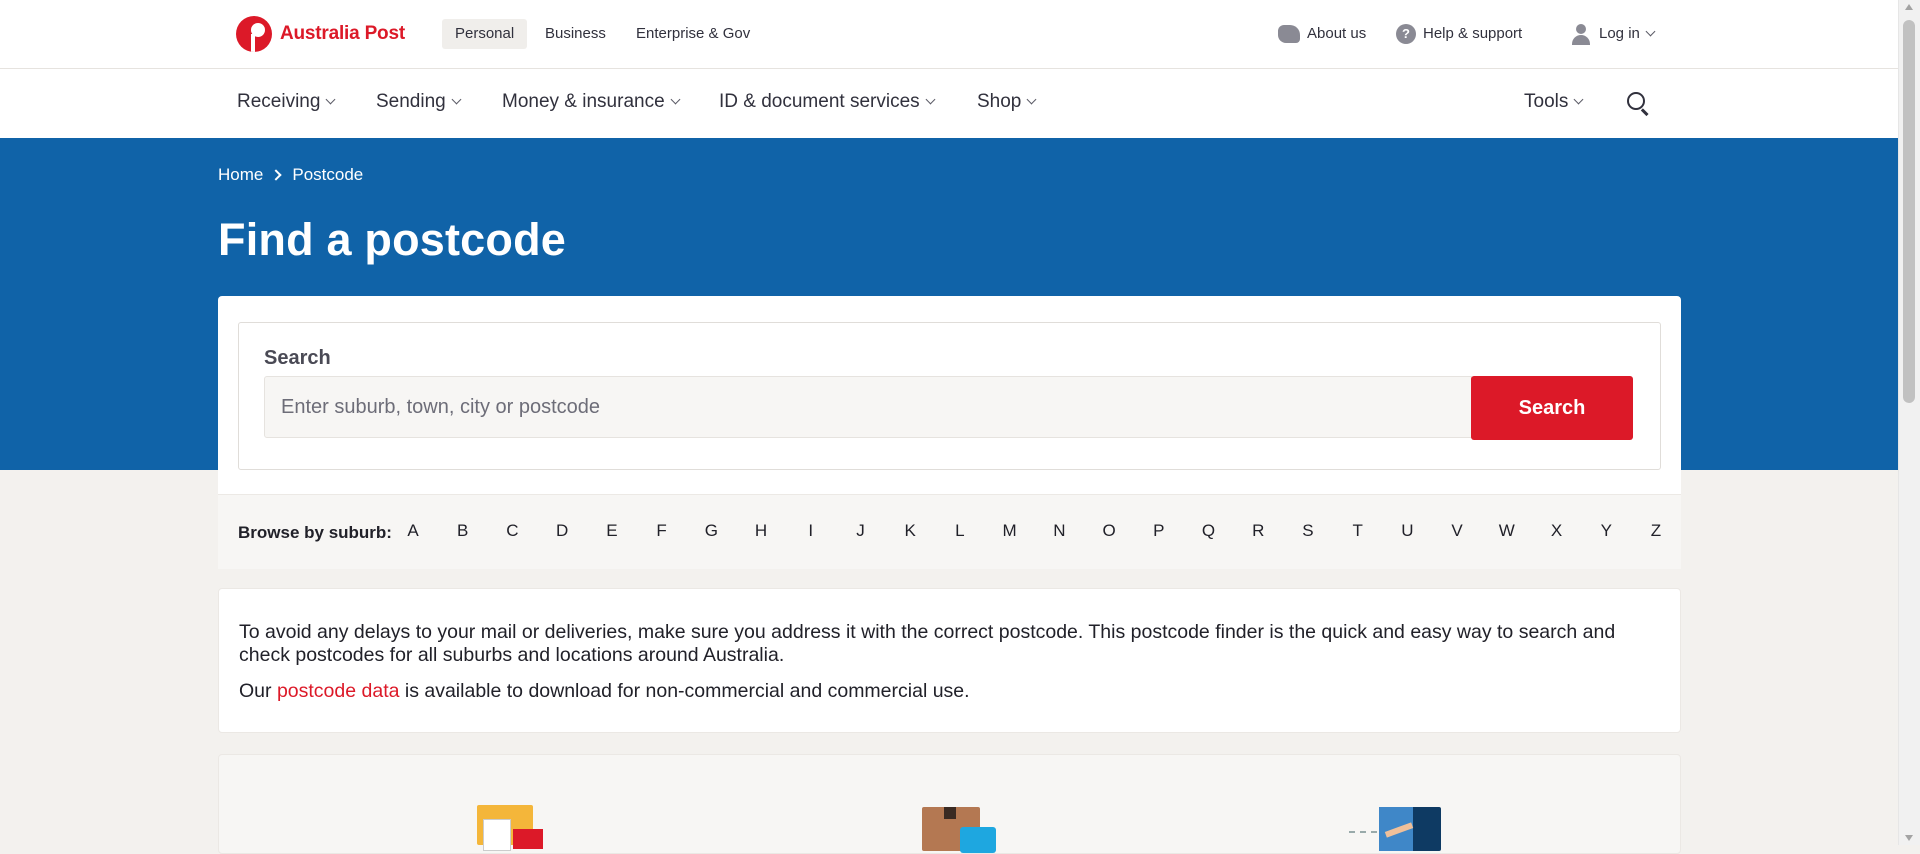  I want to click on letter-link: X, so click(1557, 531).